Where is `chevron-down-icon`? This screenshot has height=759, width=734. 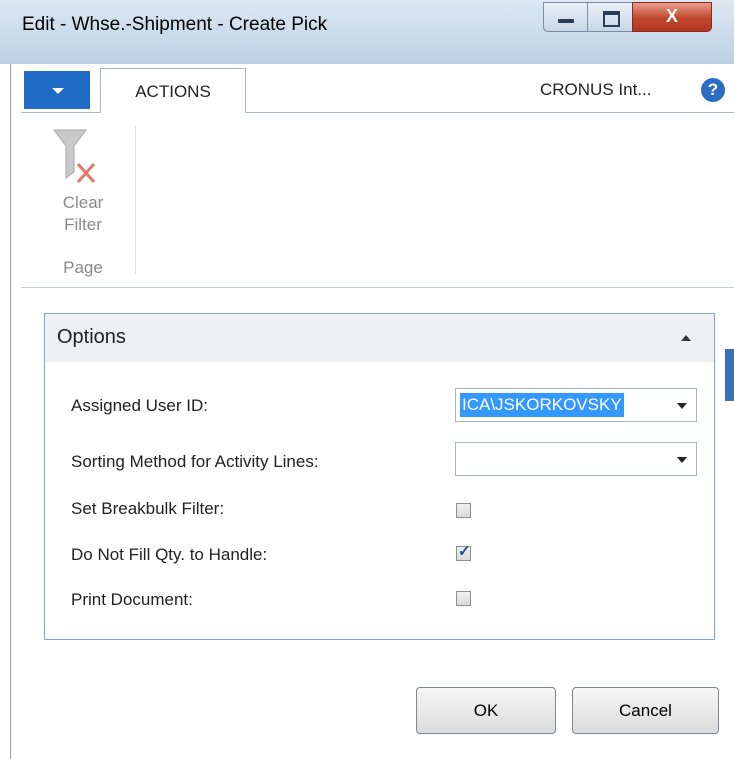
chevron-down-icon is located at coordinates (58, 91).